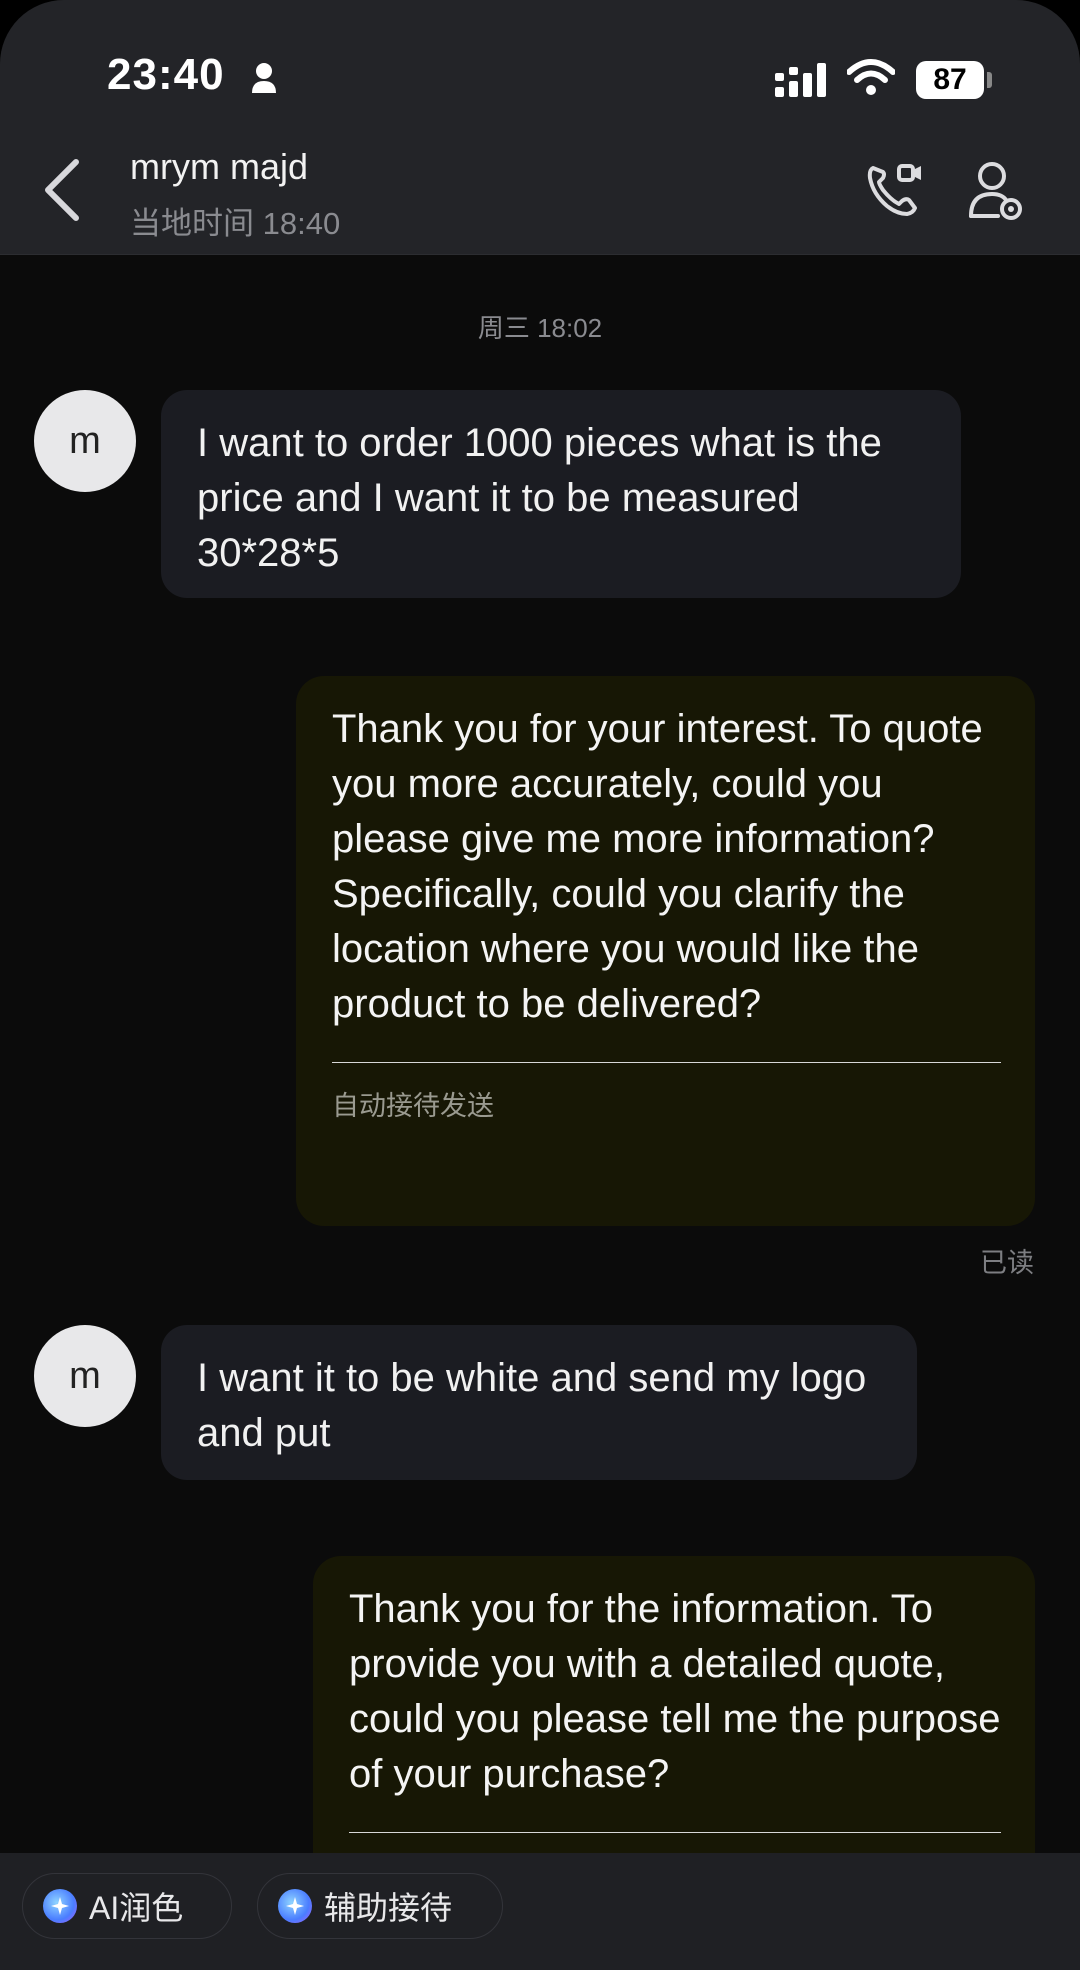 Image resolution: width=1080 pixels, height=1970 pixels. I want to click on person-icon, so click(264, 78).